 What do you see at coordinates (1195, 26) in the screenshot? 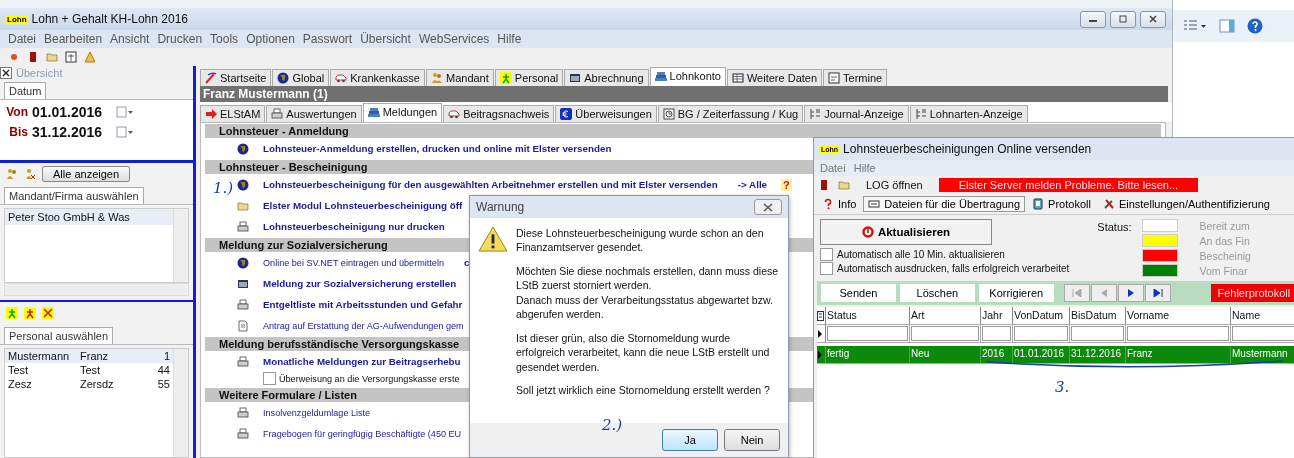
I see `view-list-icon` at bounding box center [1195, 26].